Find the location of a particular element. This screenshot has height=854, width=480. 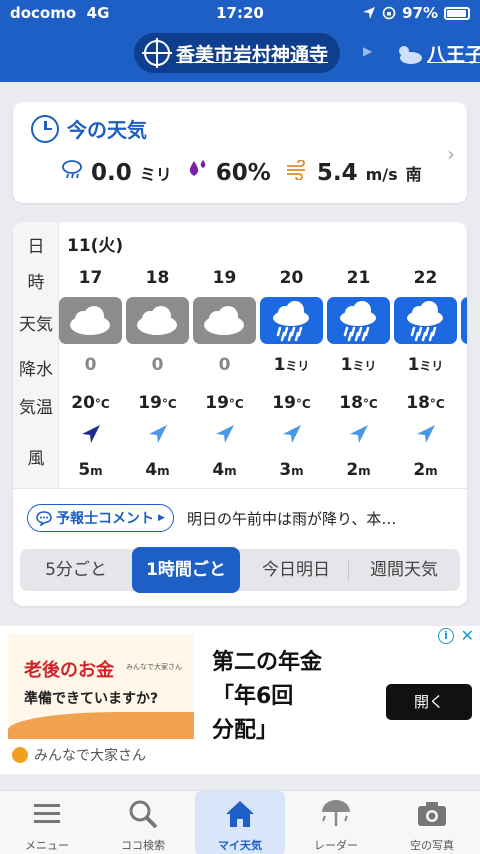

status-right: 97% is located at coordinates (416, 13).